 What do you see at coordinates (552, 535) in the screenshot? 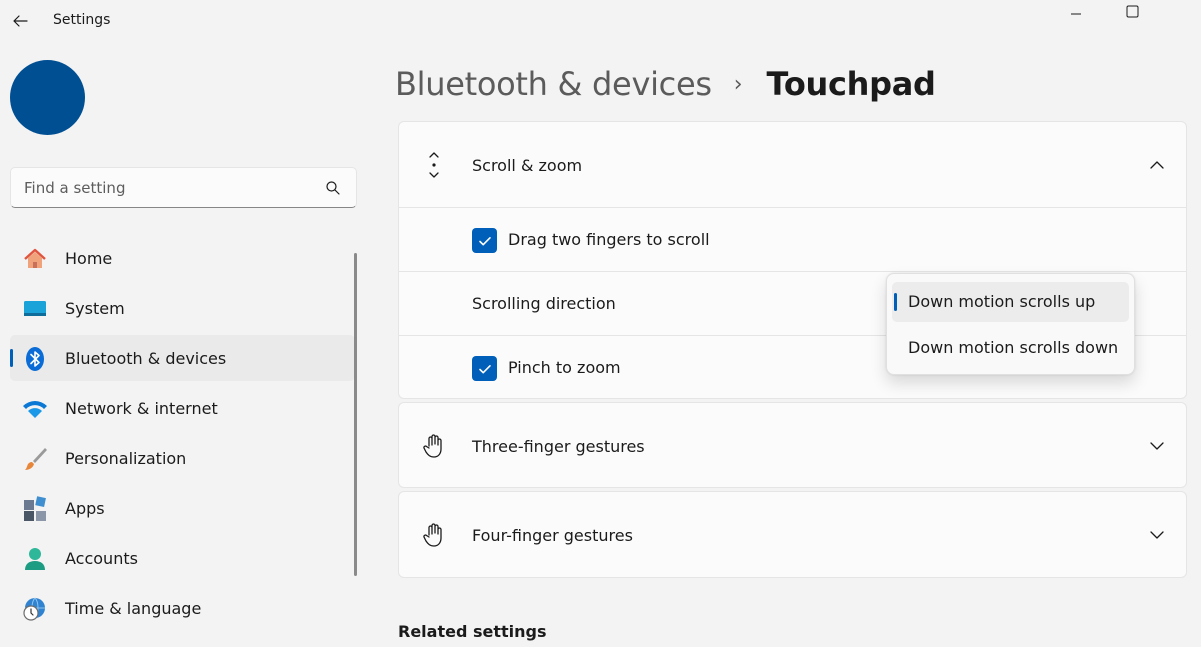
I see `four-finger-title: Four-finger gestures` at bounding box center [552, 535].